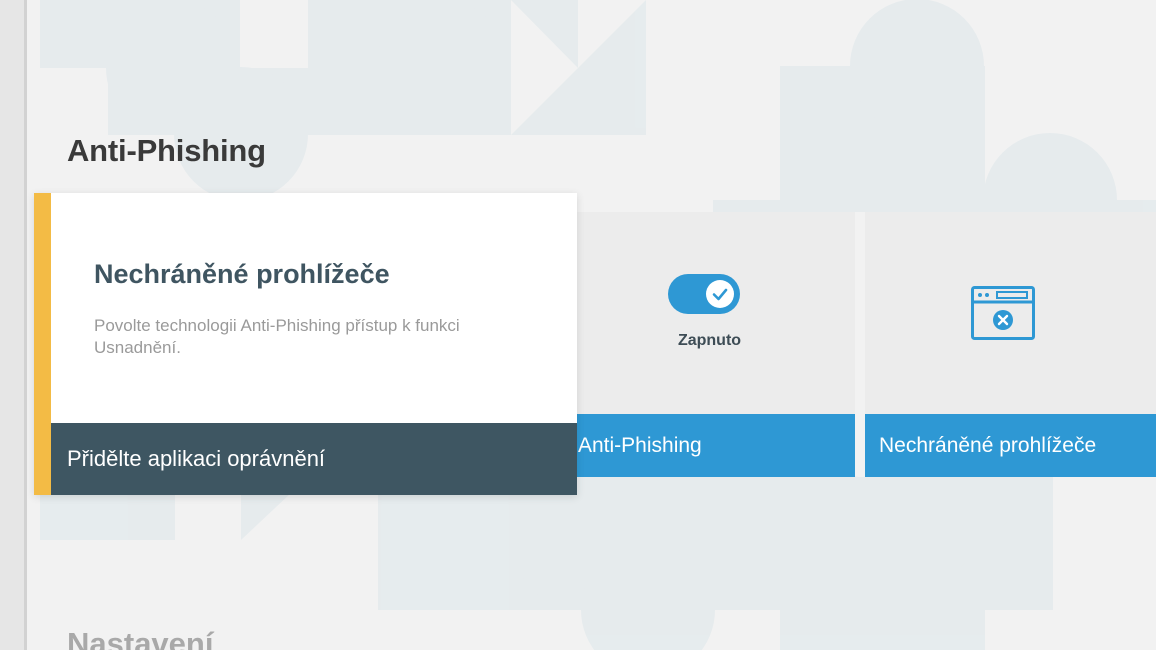  I want to click on toggle-knob, so click(720, 294).